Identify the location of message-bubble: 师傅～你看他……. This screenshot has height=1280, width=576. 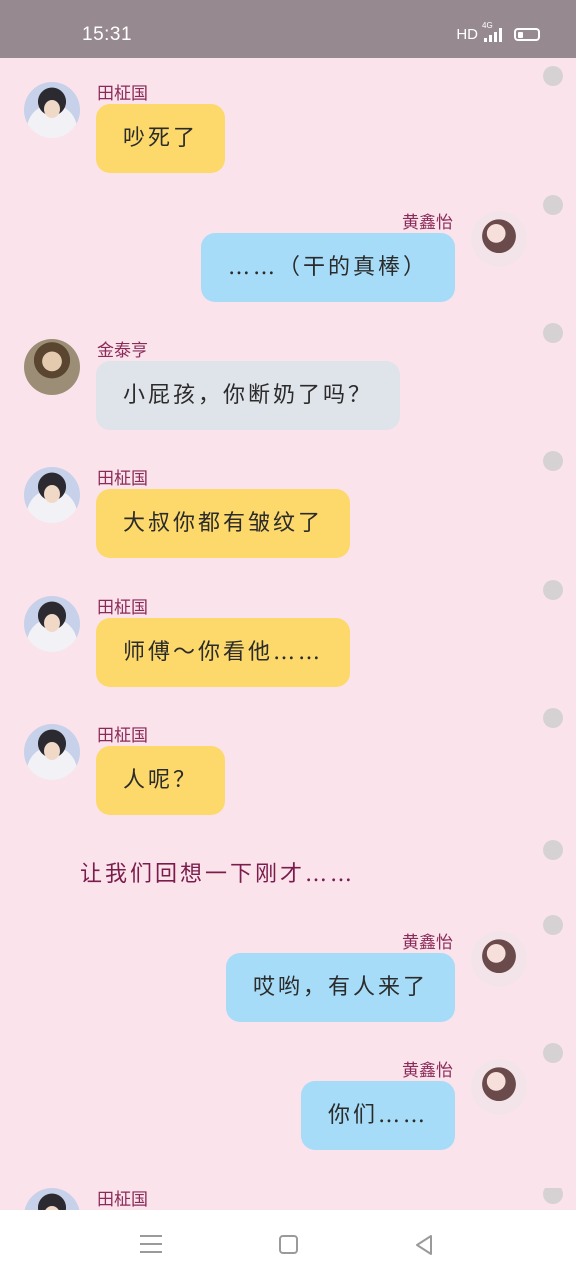
(223, 652).